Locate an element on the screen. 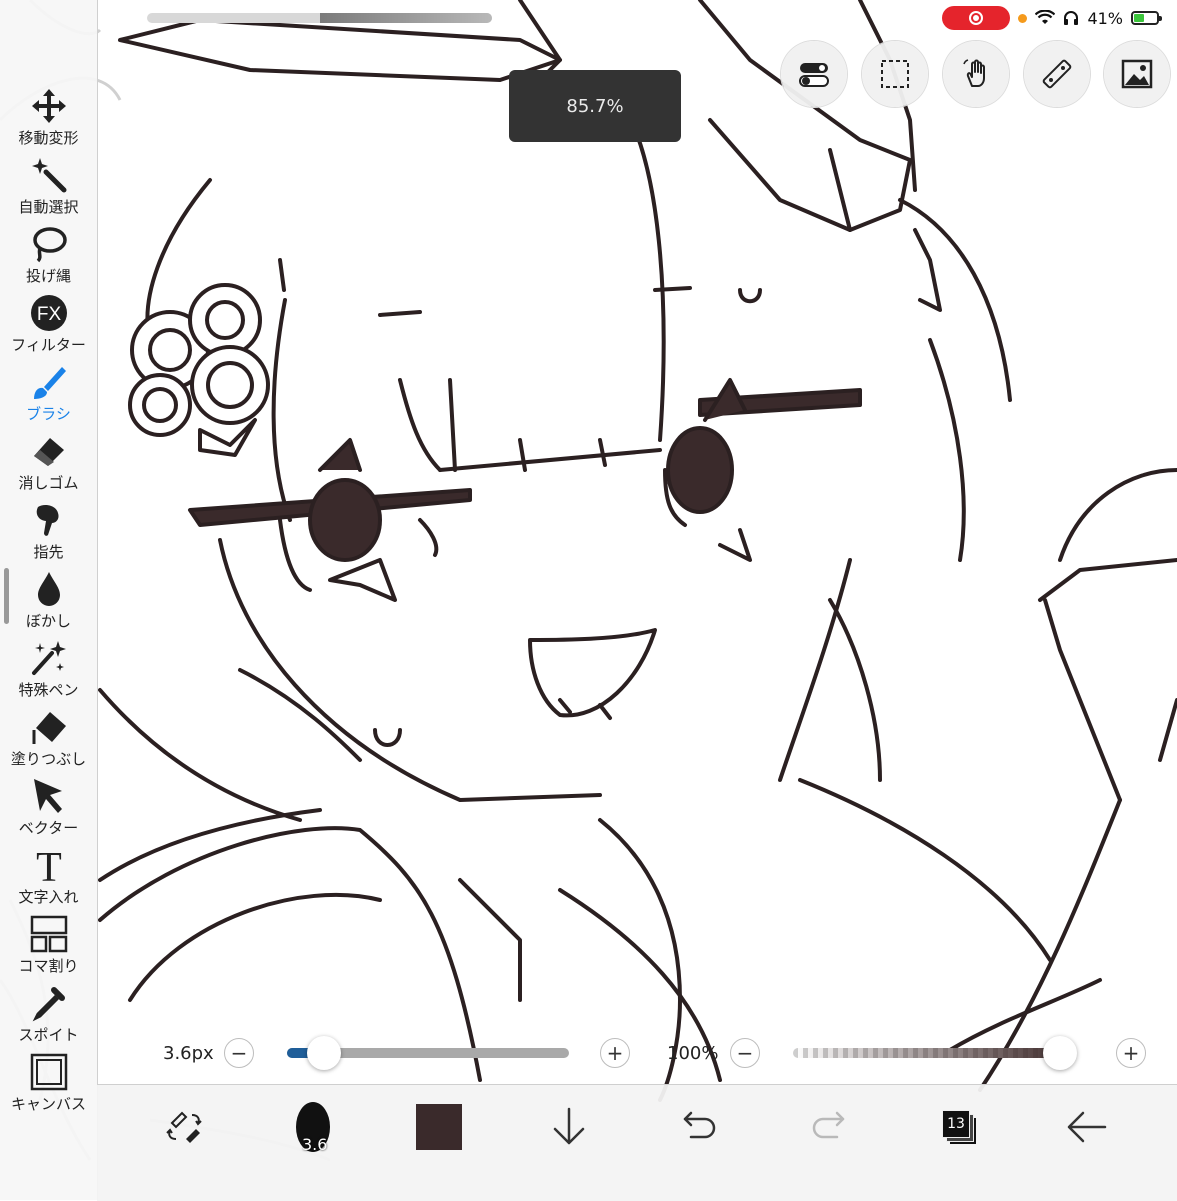  tool-label: 移動変形 is located at coordinates (48, 138).